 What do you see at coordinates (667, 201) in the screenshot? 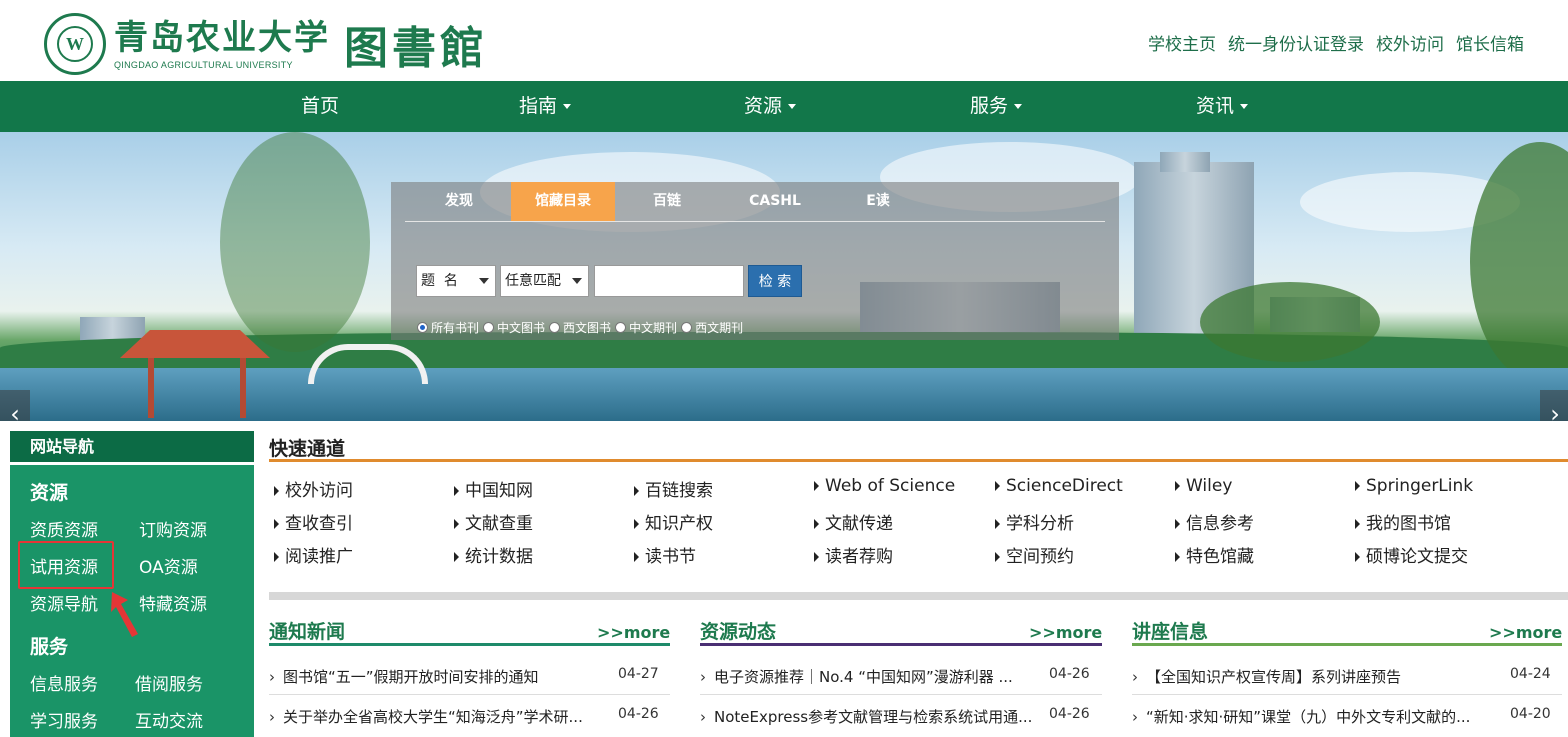
I see `tab-bailian: 百链` at bounding box center [667, 201].